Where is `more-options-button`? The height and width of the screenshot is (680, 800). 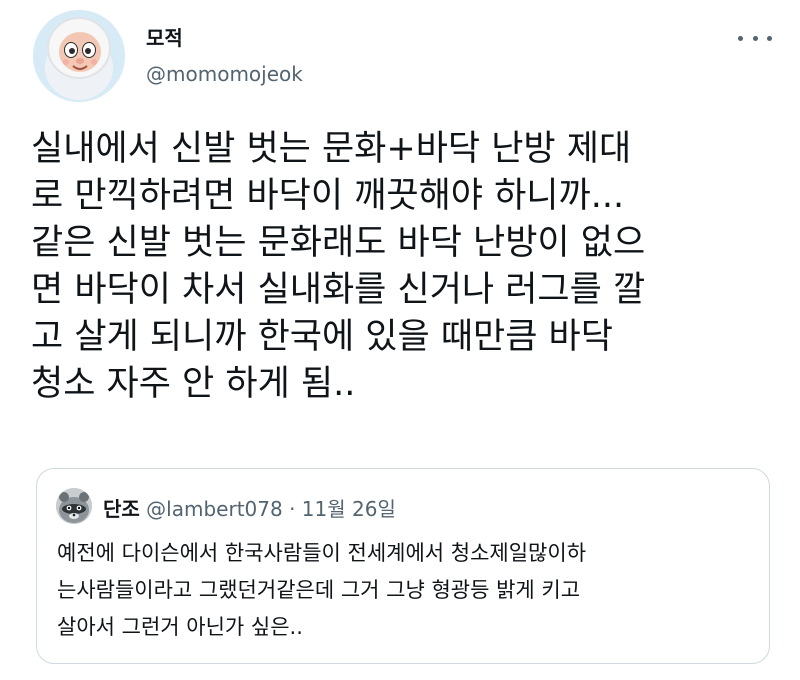
more-options-button is located at coordinates (755, 38).